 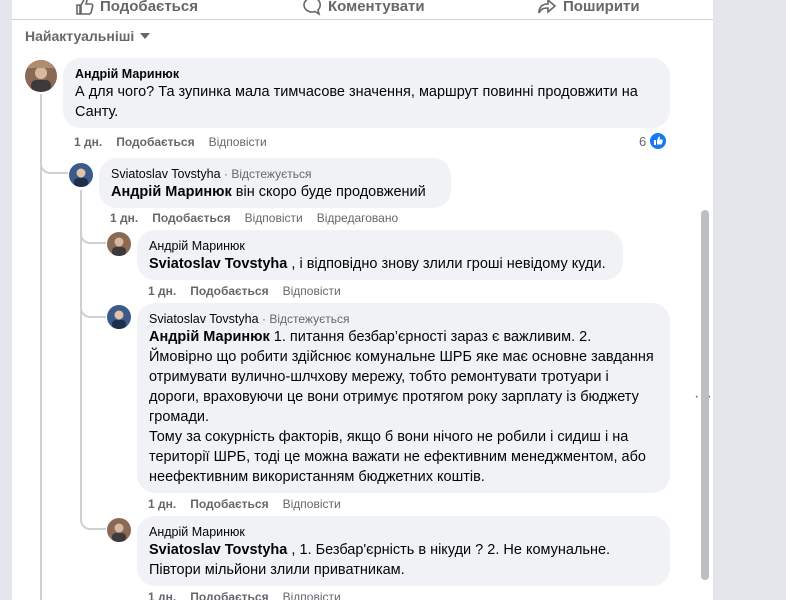 What do you see at coordinates (357, 218) in the screenshot?
I see `edited-label: Відредаговано` at bounding box center [357, 218].